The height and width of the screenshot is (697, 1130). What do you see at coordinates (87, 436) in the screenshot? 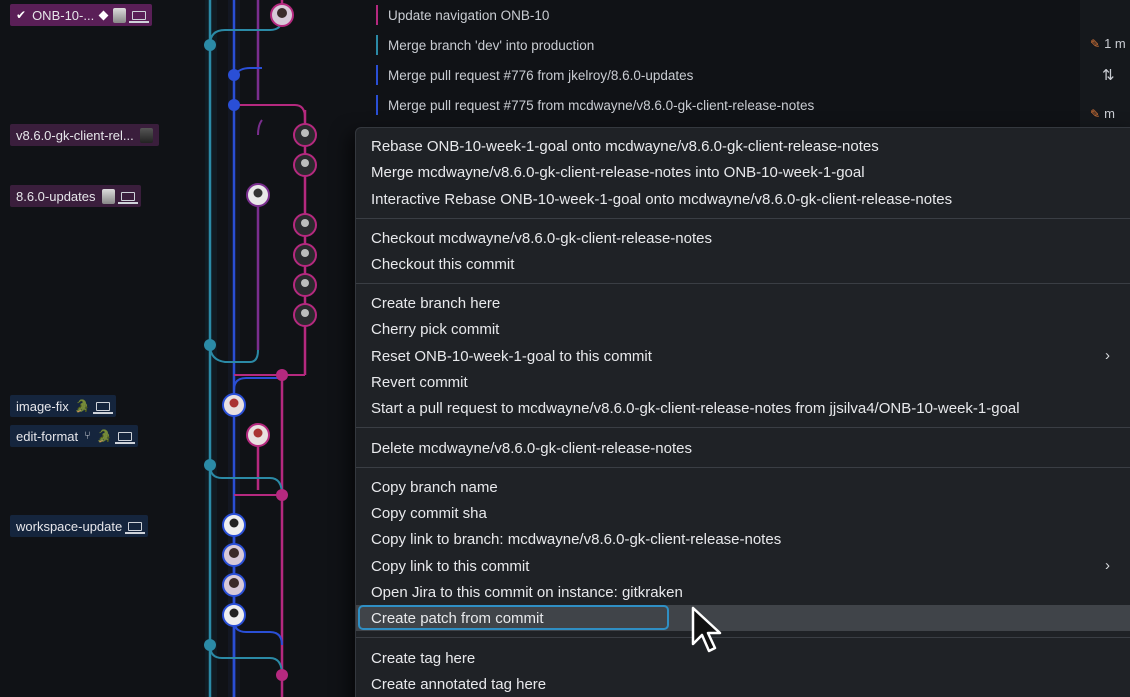
I see `fork-icon: ⑂` at bounding box center [87, 436].